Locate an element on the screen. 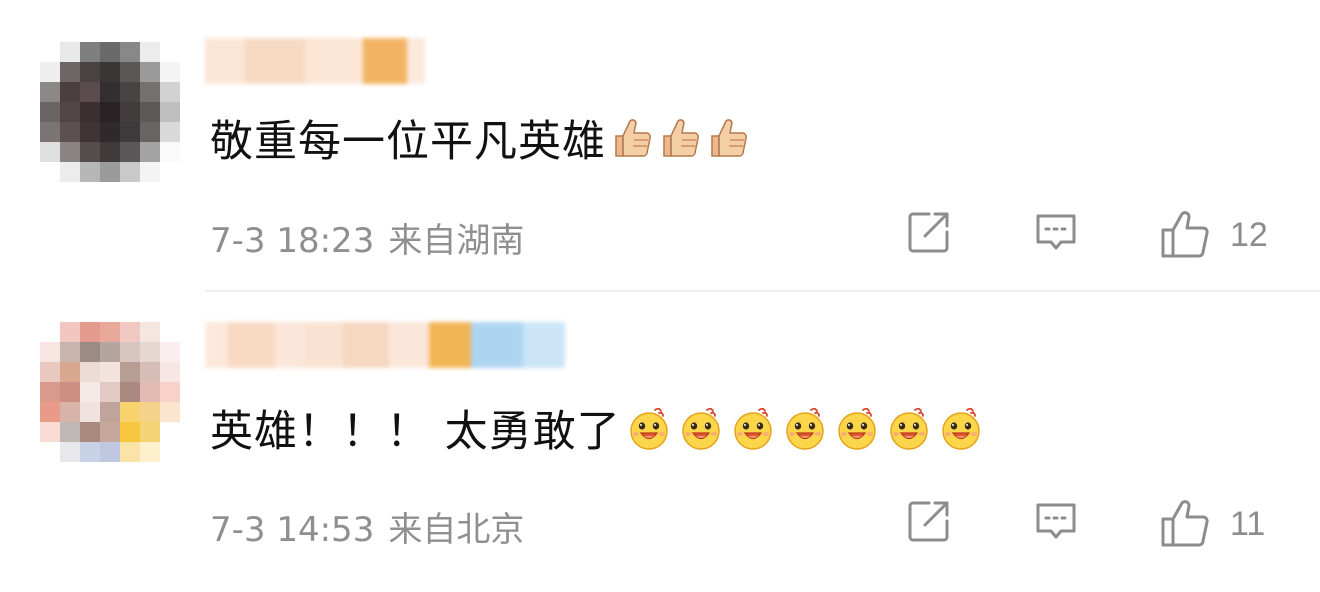  location-label: 来自湖南 is located at coordinates (456, 241).